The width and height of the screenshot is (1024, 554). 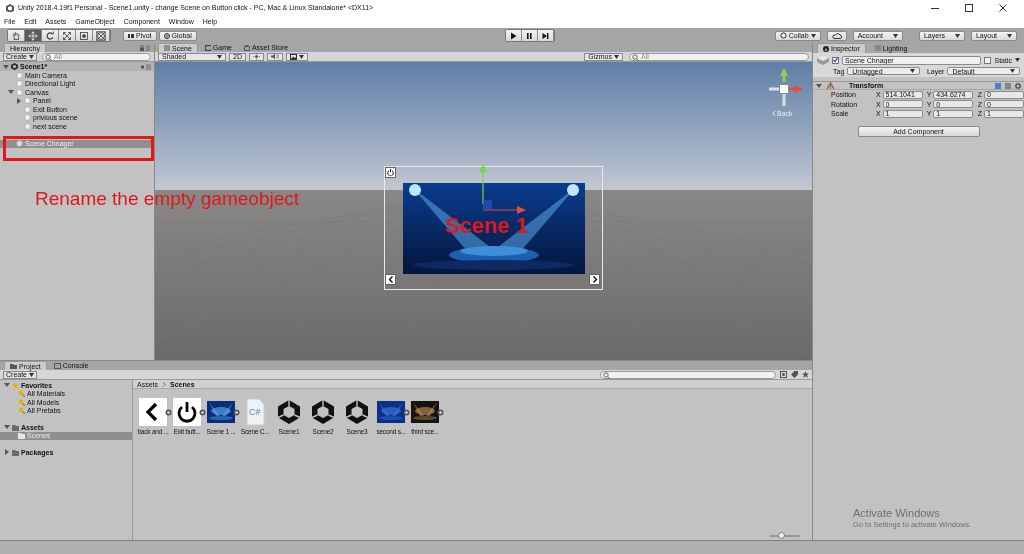 I want to click on console-icon, so click(x=57, y=365).